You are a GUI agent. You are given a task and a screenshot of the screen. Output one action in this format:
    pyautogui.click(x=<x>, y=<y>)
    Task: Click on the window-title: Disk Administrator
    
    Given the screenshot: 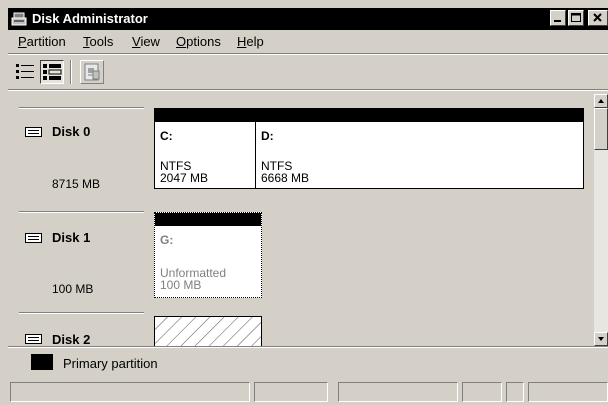 What is the action you would take?
    pyautogui.click(x=90, y=18)
    